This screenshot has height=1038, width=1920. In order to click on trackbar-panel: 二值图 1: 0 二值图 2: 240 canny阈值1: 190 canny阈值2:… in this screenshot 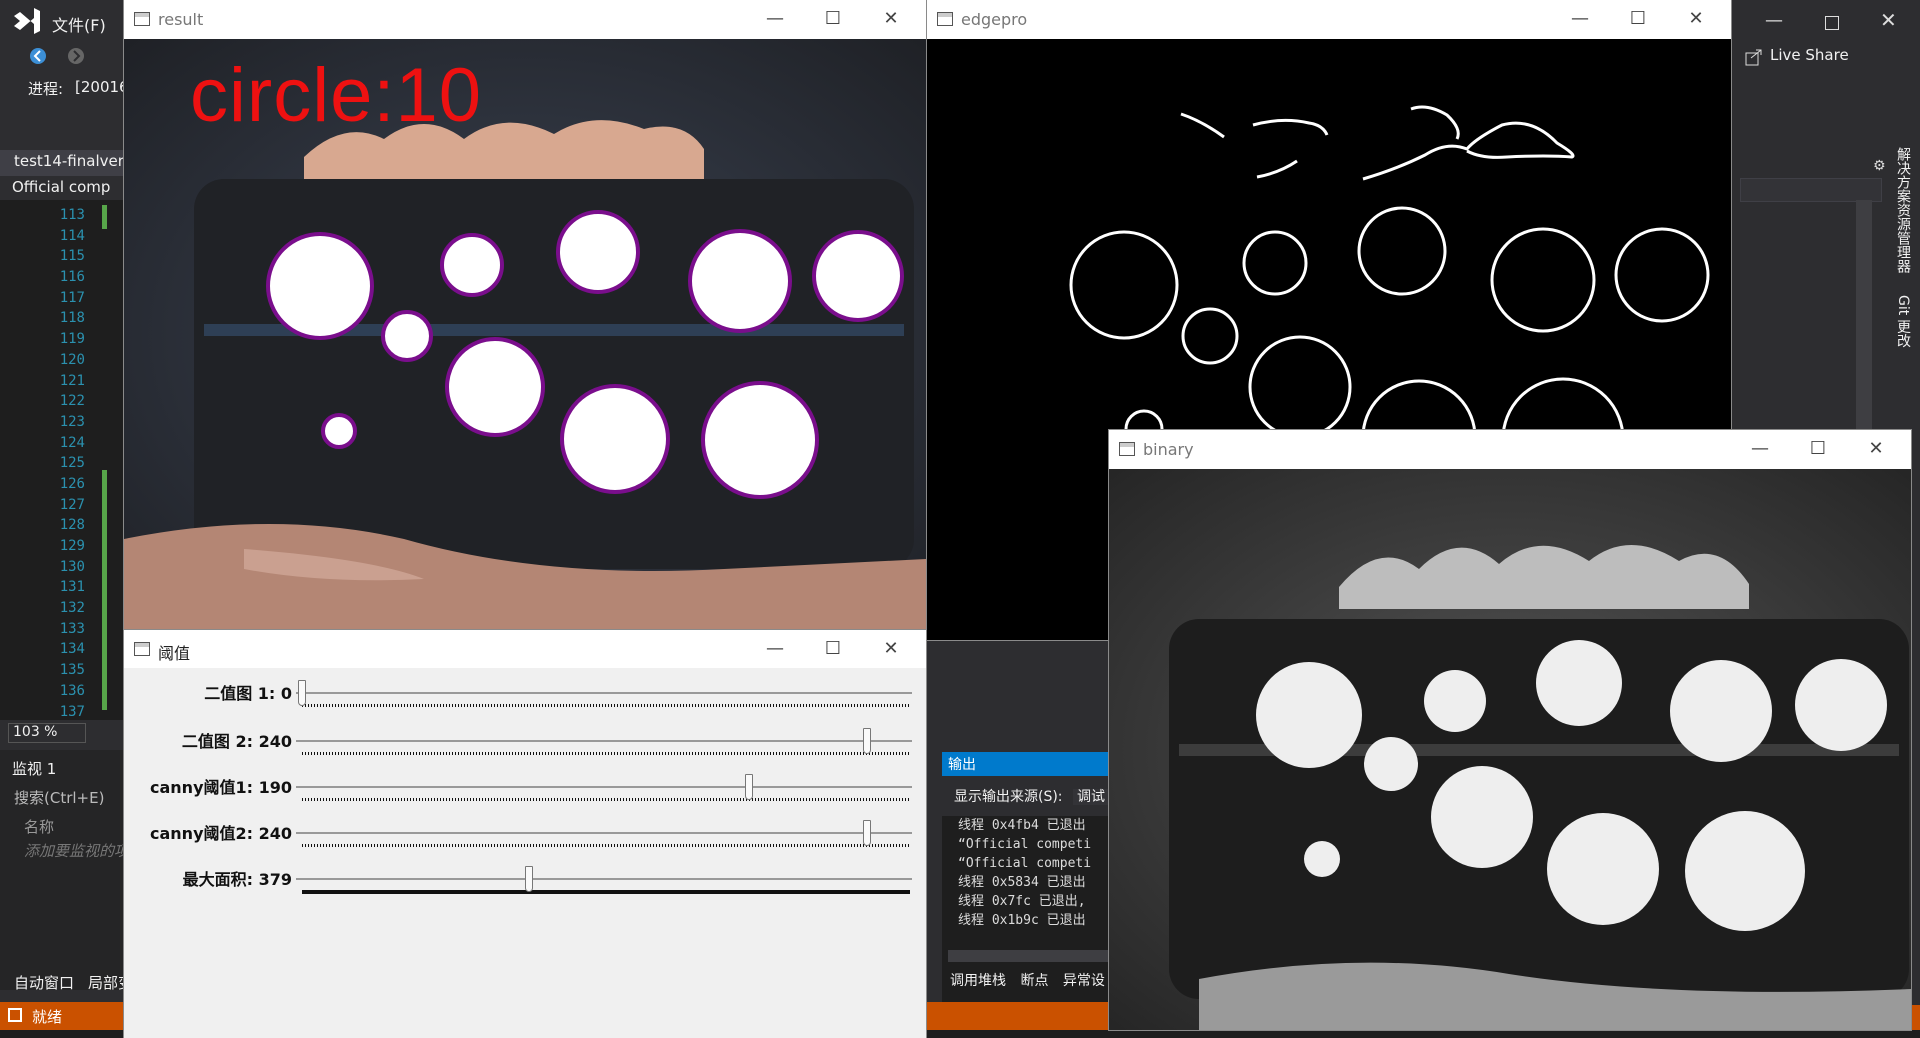, I will do `click(525, 853)`.